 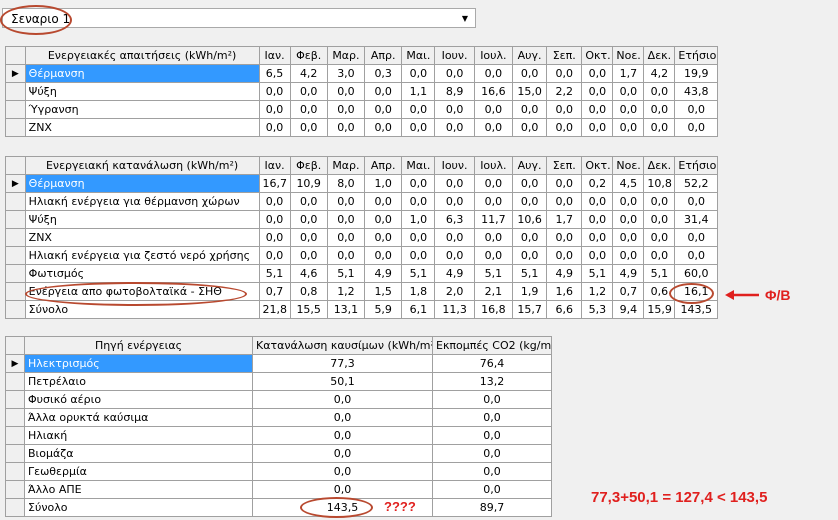 What do you see at coordinates (383, 291) in the screenshot?
I see `value-cell: 1,5` at bounding box center [383, 291].